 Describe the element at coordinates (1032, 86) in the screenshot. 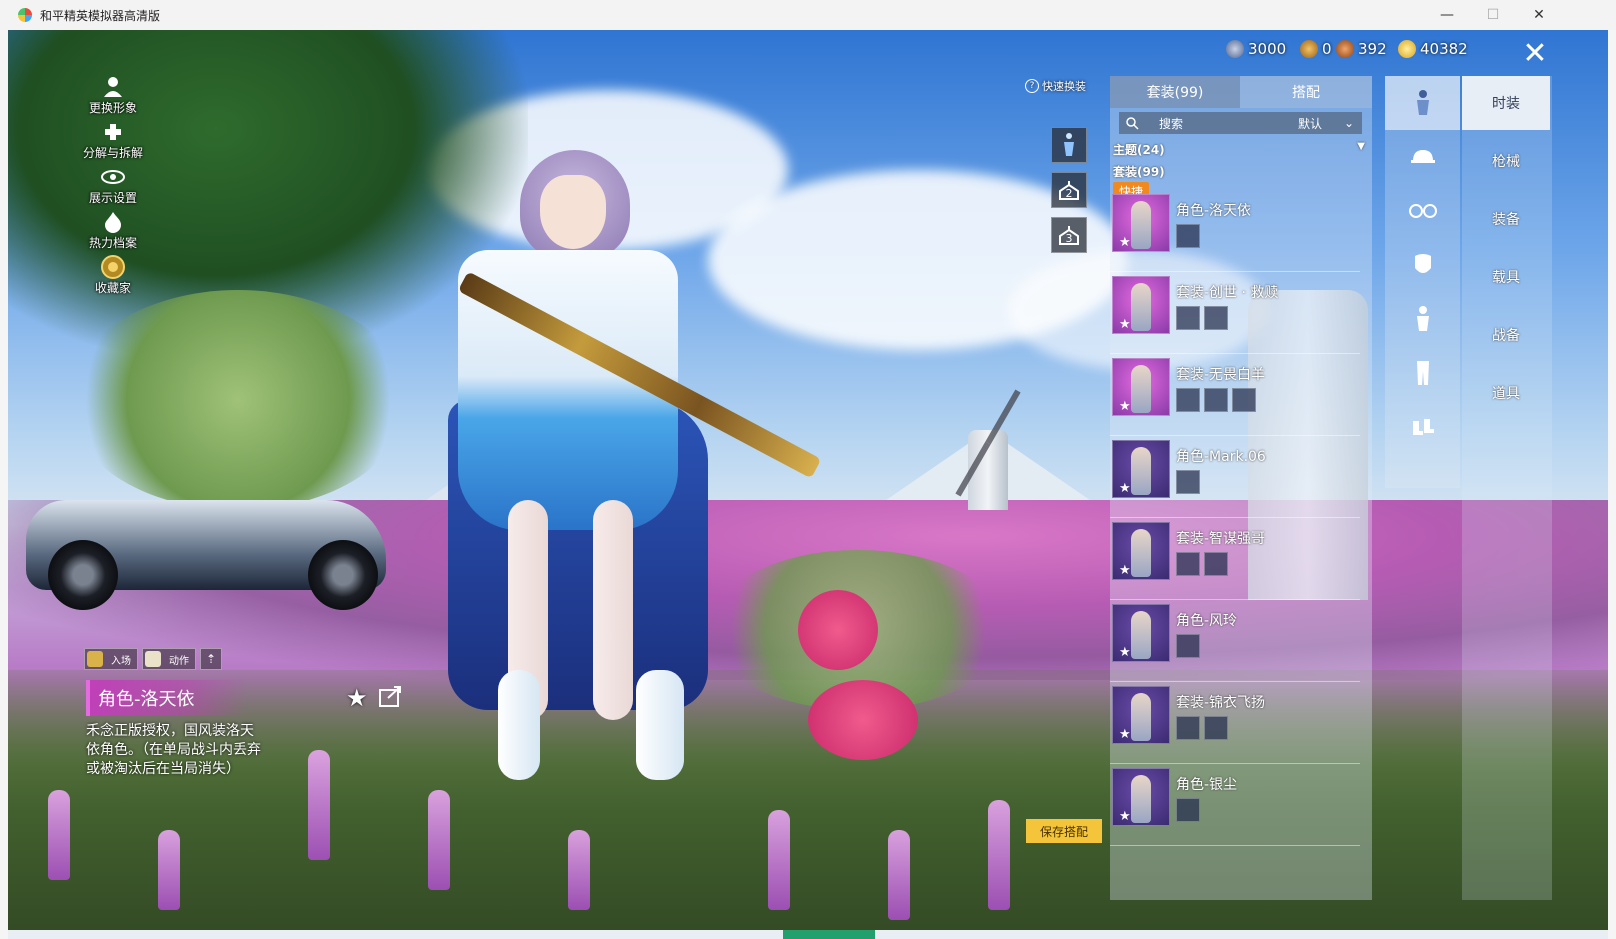

I see `help-icon: ?` at that location.